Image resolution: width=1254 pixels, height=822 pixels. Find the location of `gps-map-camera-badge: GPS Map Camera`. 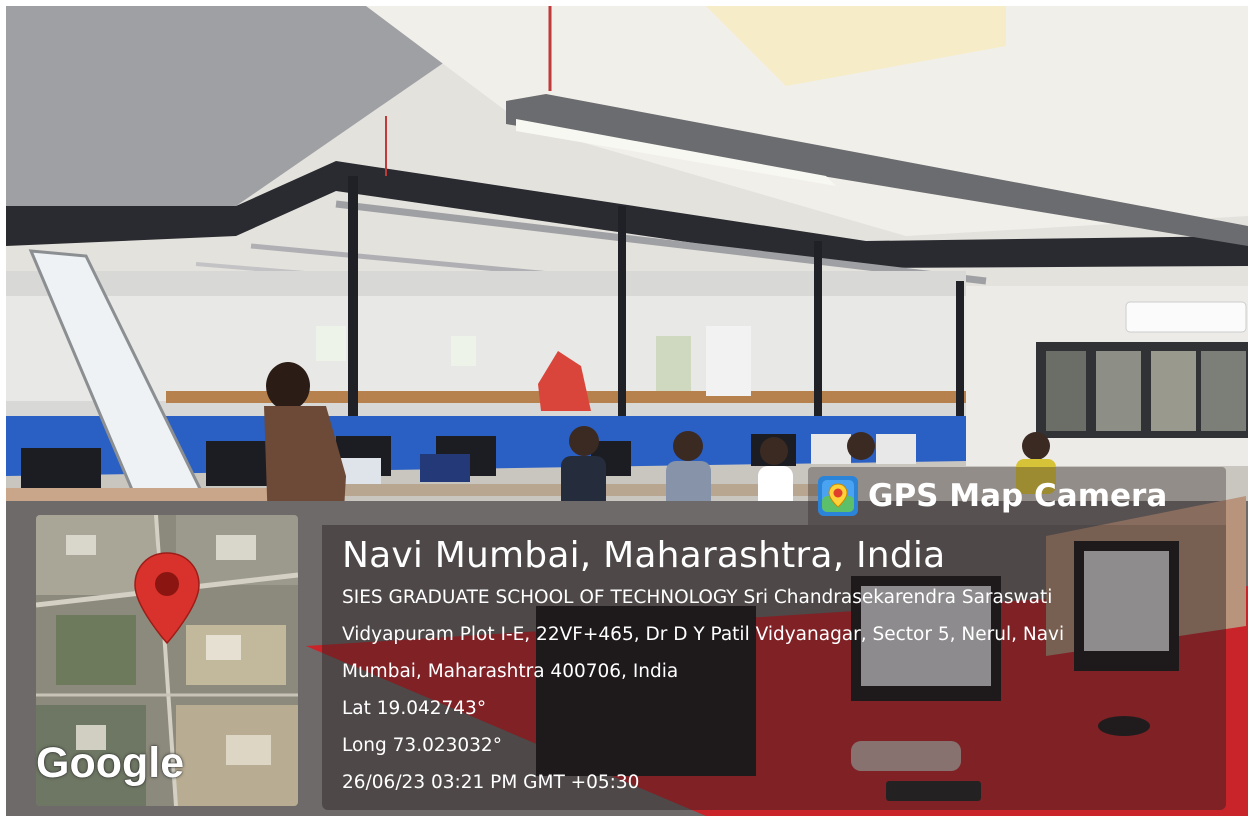

gps-map-camera-badge: GPS Map Camera is located at coordinates (1017, 496).